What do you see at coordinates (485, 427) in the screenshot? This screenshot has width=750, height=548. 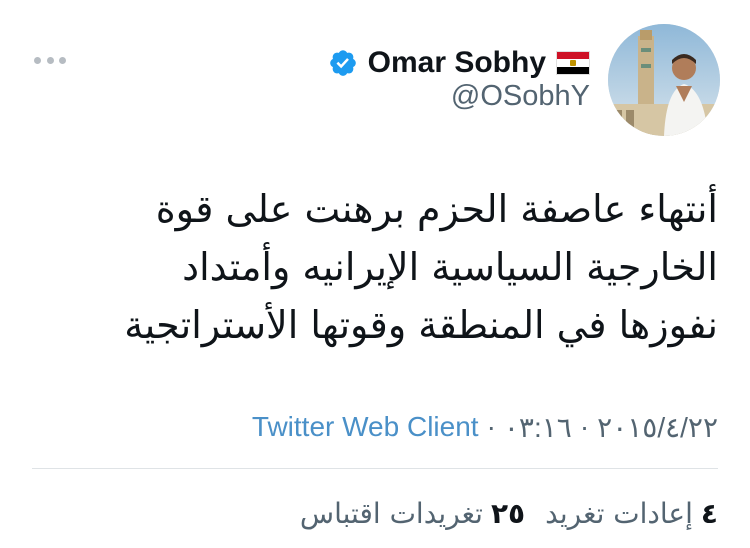 I see `tweet-meta: ٢٠١٥/٤/٢٢ · ٠٣:١٦ · Twitter Web Client` at bounding box center [485, 427].